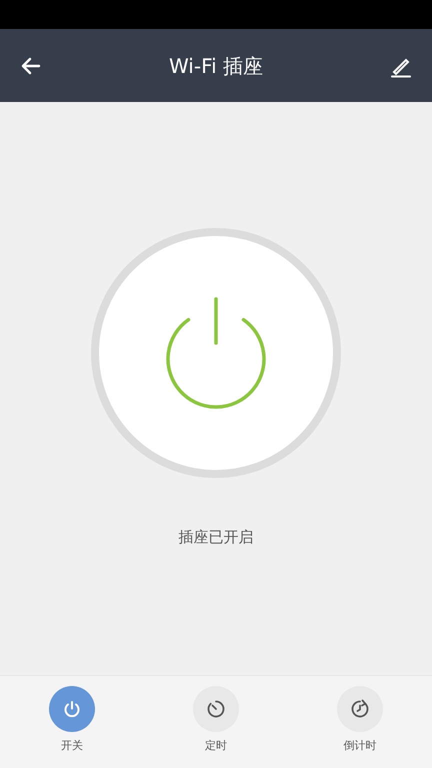  What do you see at coordinates (216, 727) in the screenshot?
I see `tab: 定时` at bounding box center [216, 727].